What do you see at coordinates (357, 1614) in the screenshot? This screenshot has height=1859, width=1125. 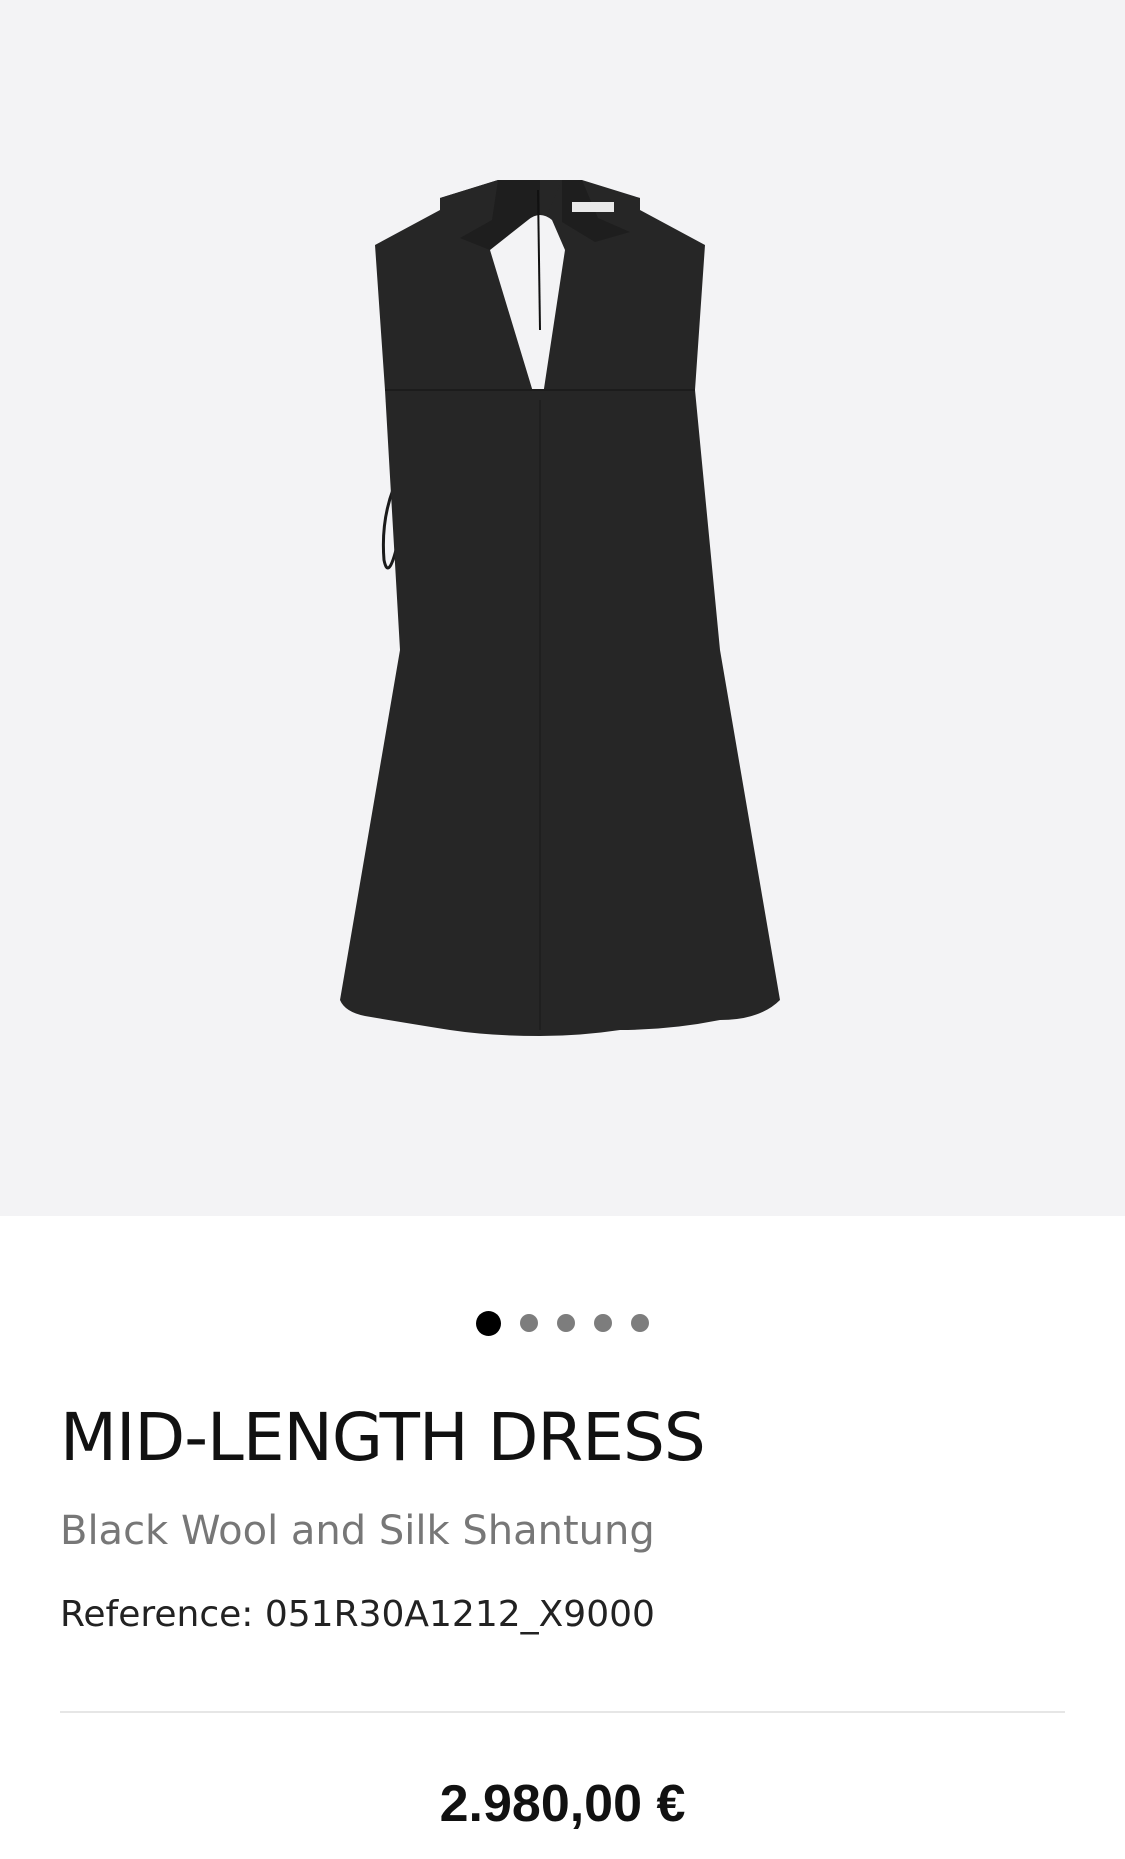 I see `product-reference: Reference: 051R30A1212_X9000` at bounding box center [357, 1614].